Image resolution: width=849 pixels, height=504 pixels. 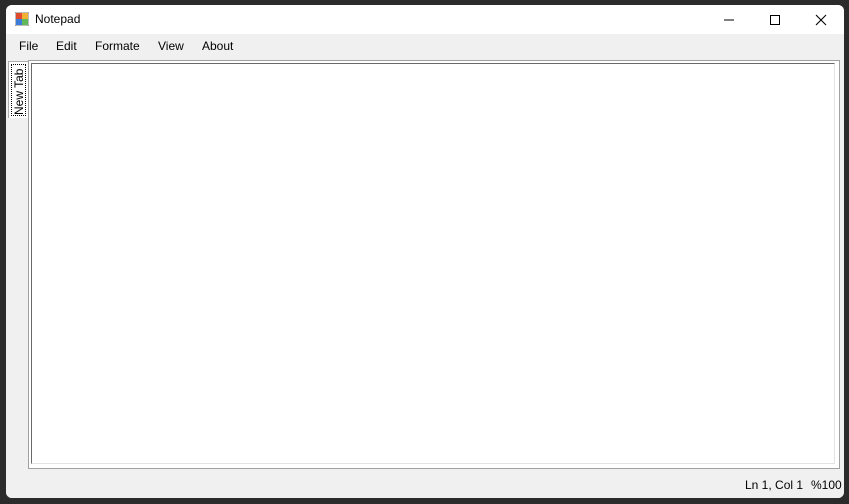 What do you see at coordinates (774, 485) in the screenshot?
I see `cursor-position: Ln 1, Col 1` at bounding box center [774, 485].